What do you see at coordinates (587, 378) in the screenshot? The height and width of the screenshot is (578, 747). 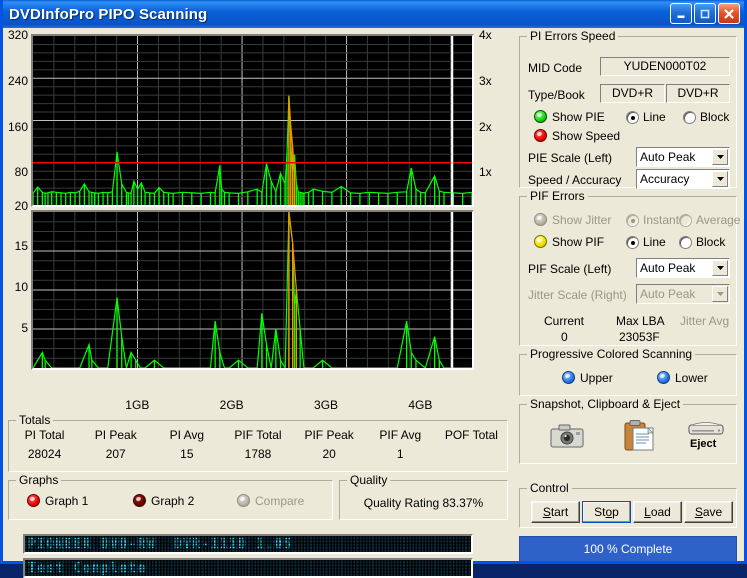 I see `upper-toggle: Upper` at bounding box center [587, 378].